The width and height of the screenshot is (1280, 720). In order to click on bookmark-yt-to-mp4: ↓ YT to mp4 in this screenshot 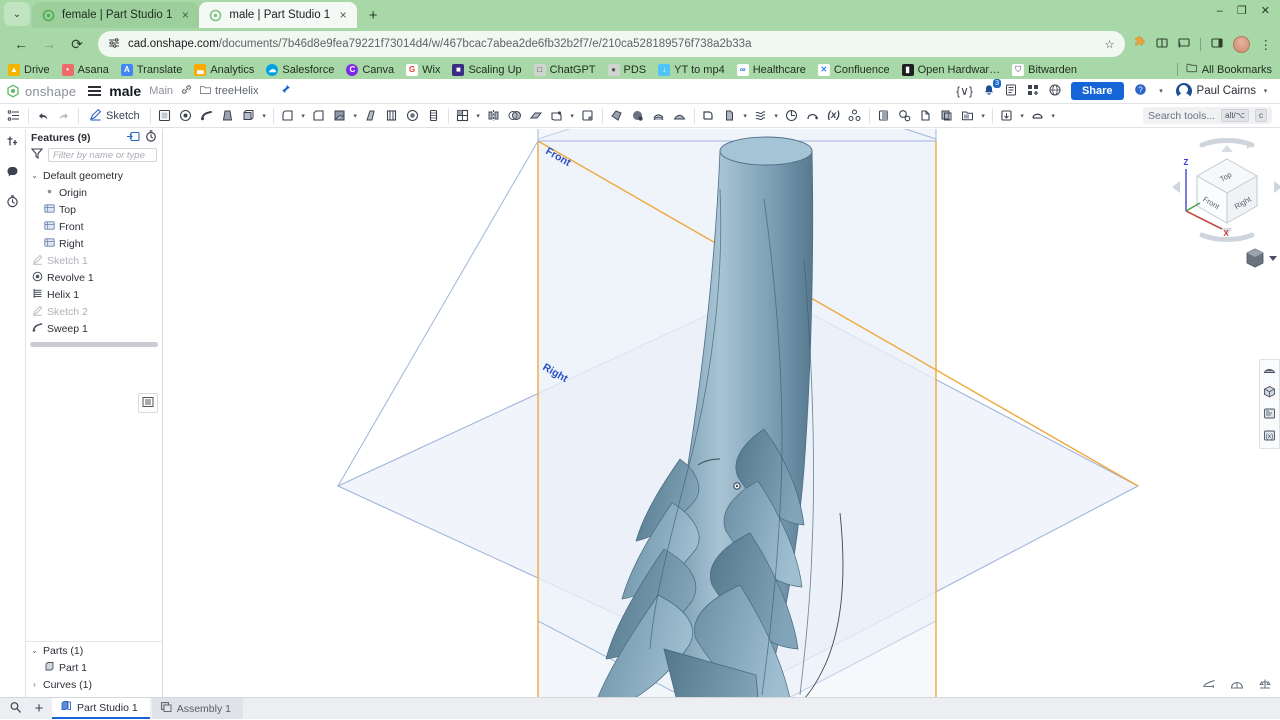, I will do `click(691, 69)`.